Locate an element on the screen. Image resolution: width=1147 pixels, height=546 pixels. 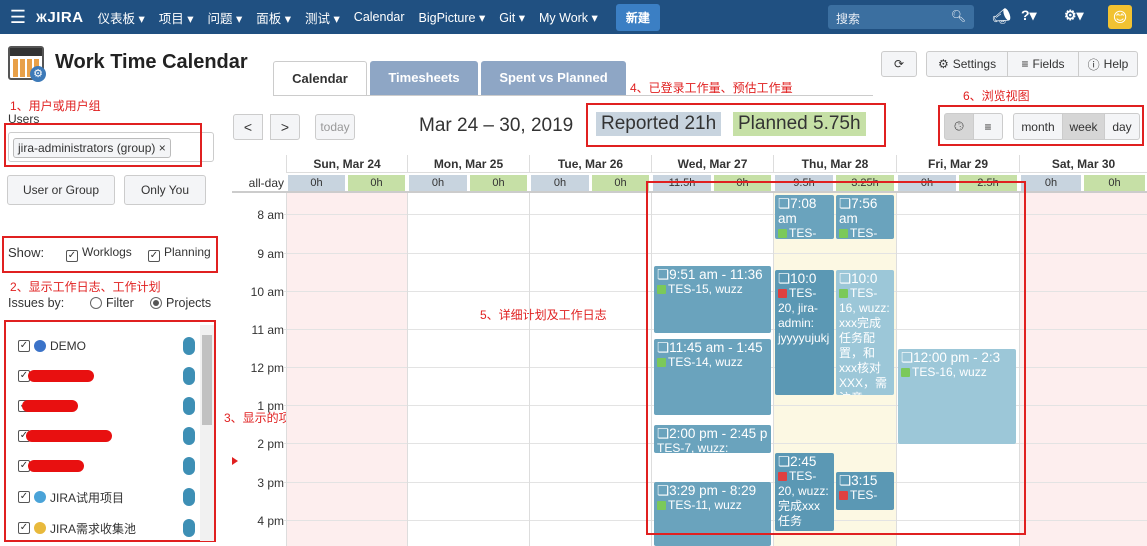
settings-button: ⚙ Settings is located at coordinates (967, 64).